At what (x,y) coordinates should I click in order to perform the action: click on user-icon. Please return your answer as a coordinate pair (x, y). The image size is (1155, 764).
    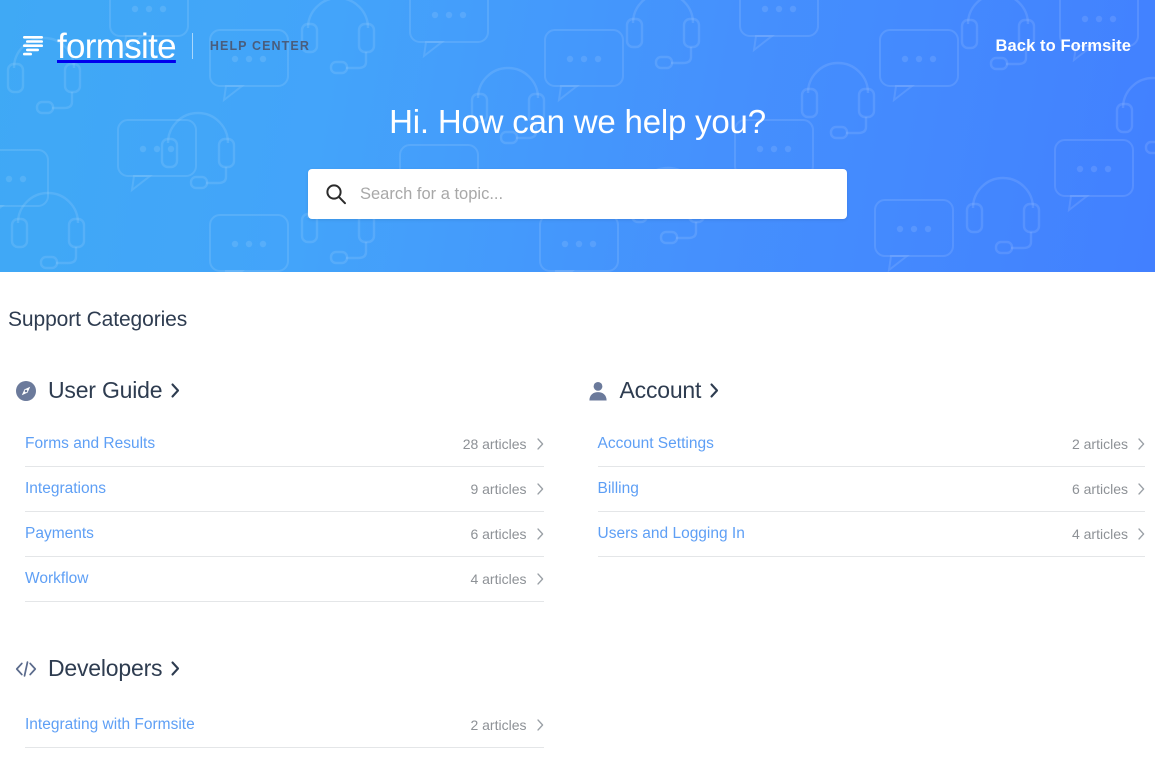
    Looking at the image, I should click on (597, 390).